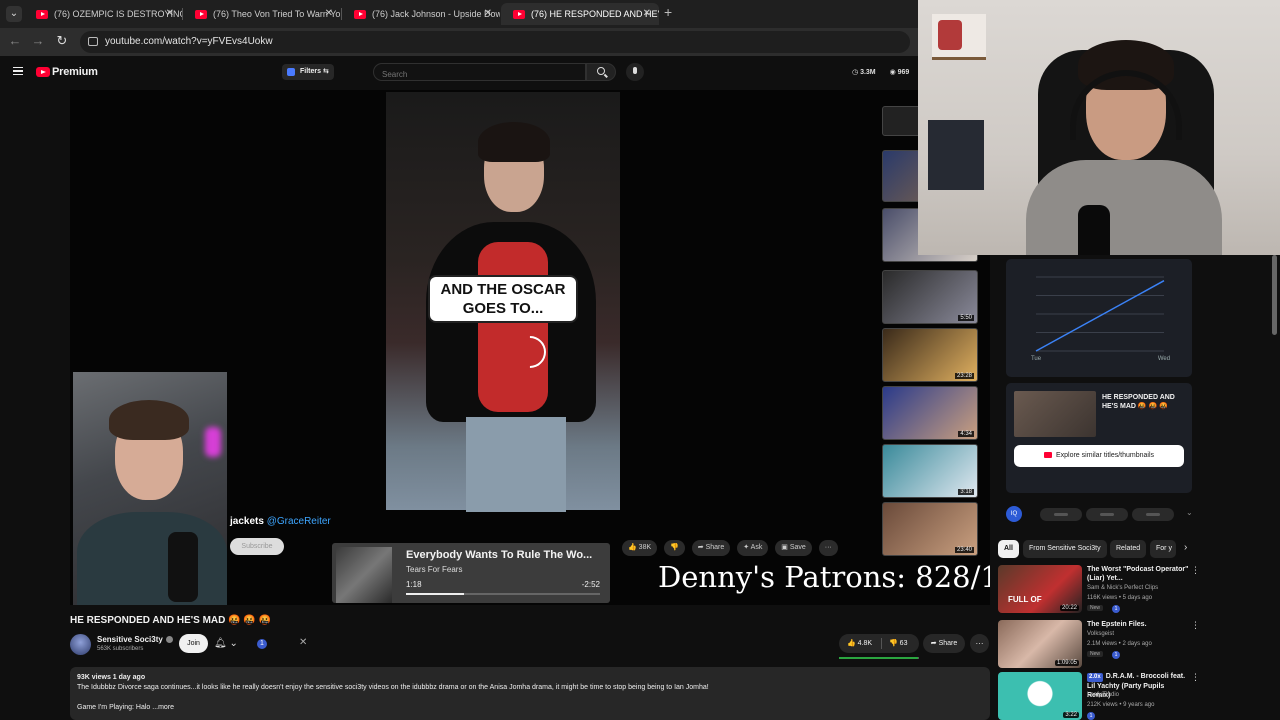 The width and height of the screenshot is (1280, 720). I want to click on like-button: 👍 4.8K, so click(859, 643).